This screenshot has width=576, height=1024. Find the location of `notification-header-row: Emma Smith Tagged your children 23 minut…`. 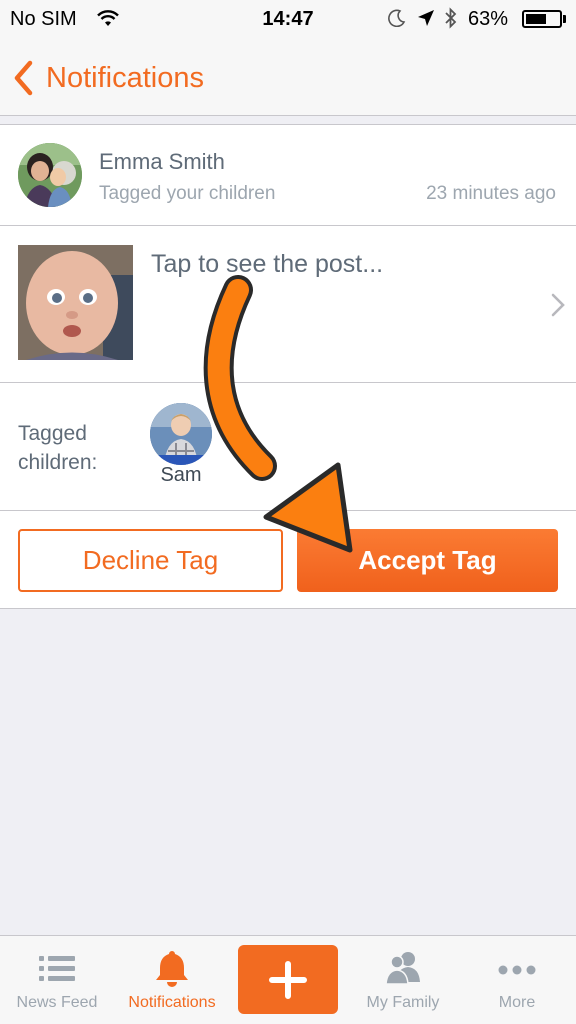

notification-header-row: Emma Smith Tagged your children 23 minut… is located at coordinates (288, 175).